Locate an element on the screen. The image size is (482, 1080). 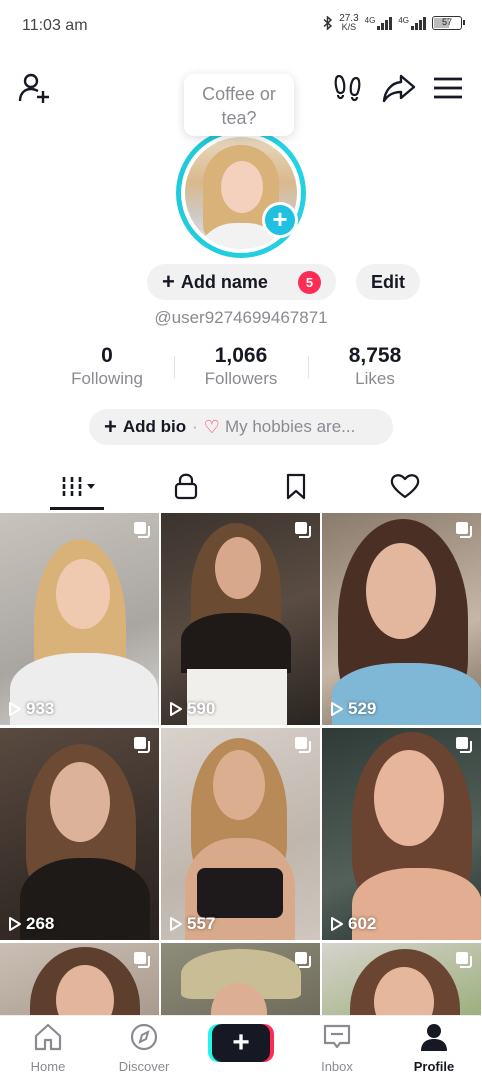
view-count: 268 is located at coordinates (31, 924).